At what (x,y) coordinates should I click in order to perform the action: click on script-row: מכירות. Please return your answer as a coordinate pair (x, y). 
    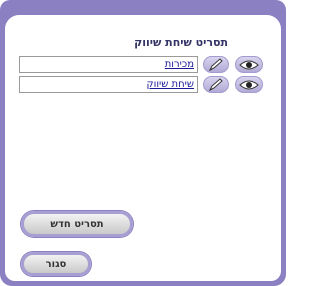
    Looking at the image, I should click on (141, 65).